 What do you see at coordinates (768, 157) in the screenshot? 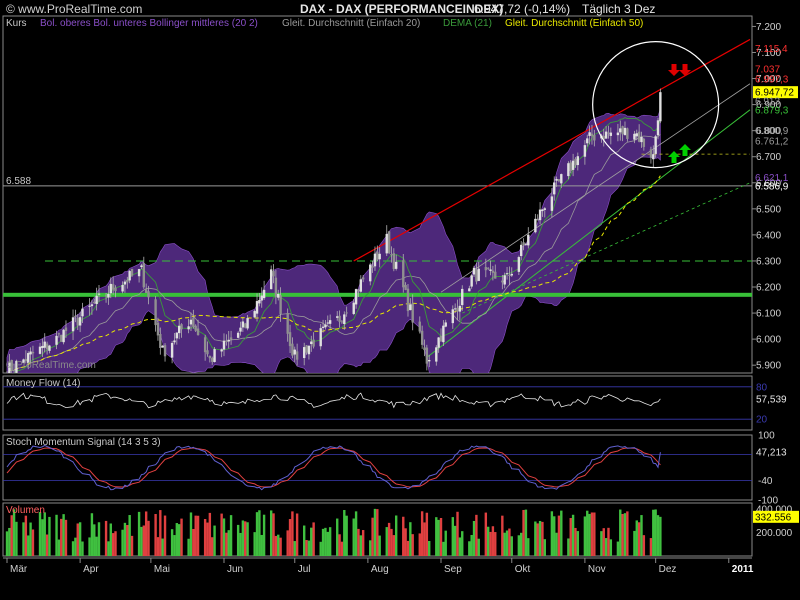
I see `y-tick-label: 6.700` at bounding box center [768, 157].